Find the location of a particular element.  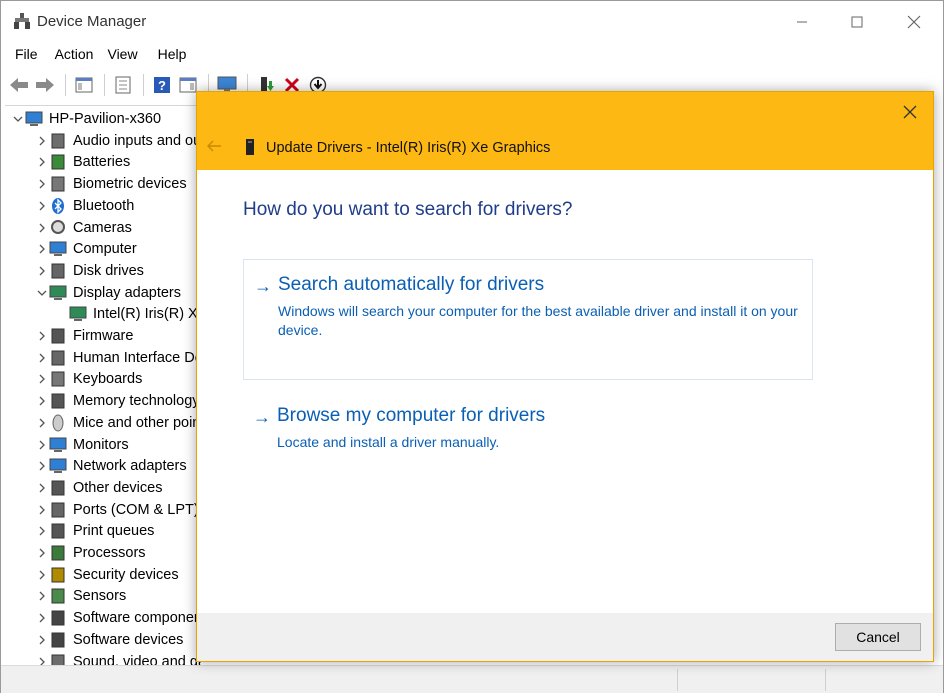

tree-item-processors: Processors is located at coordinates (103, 552).